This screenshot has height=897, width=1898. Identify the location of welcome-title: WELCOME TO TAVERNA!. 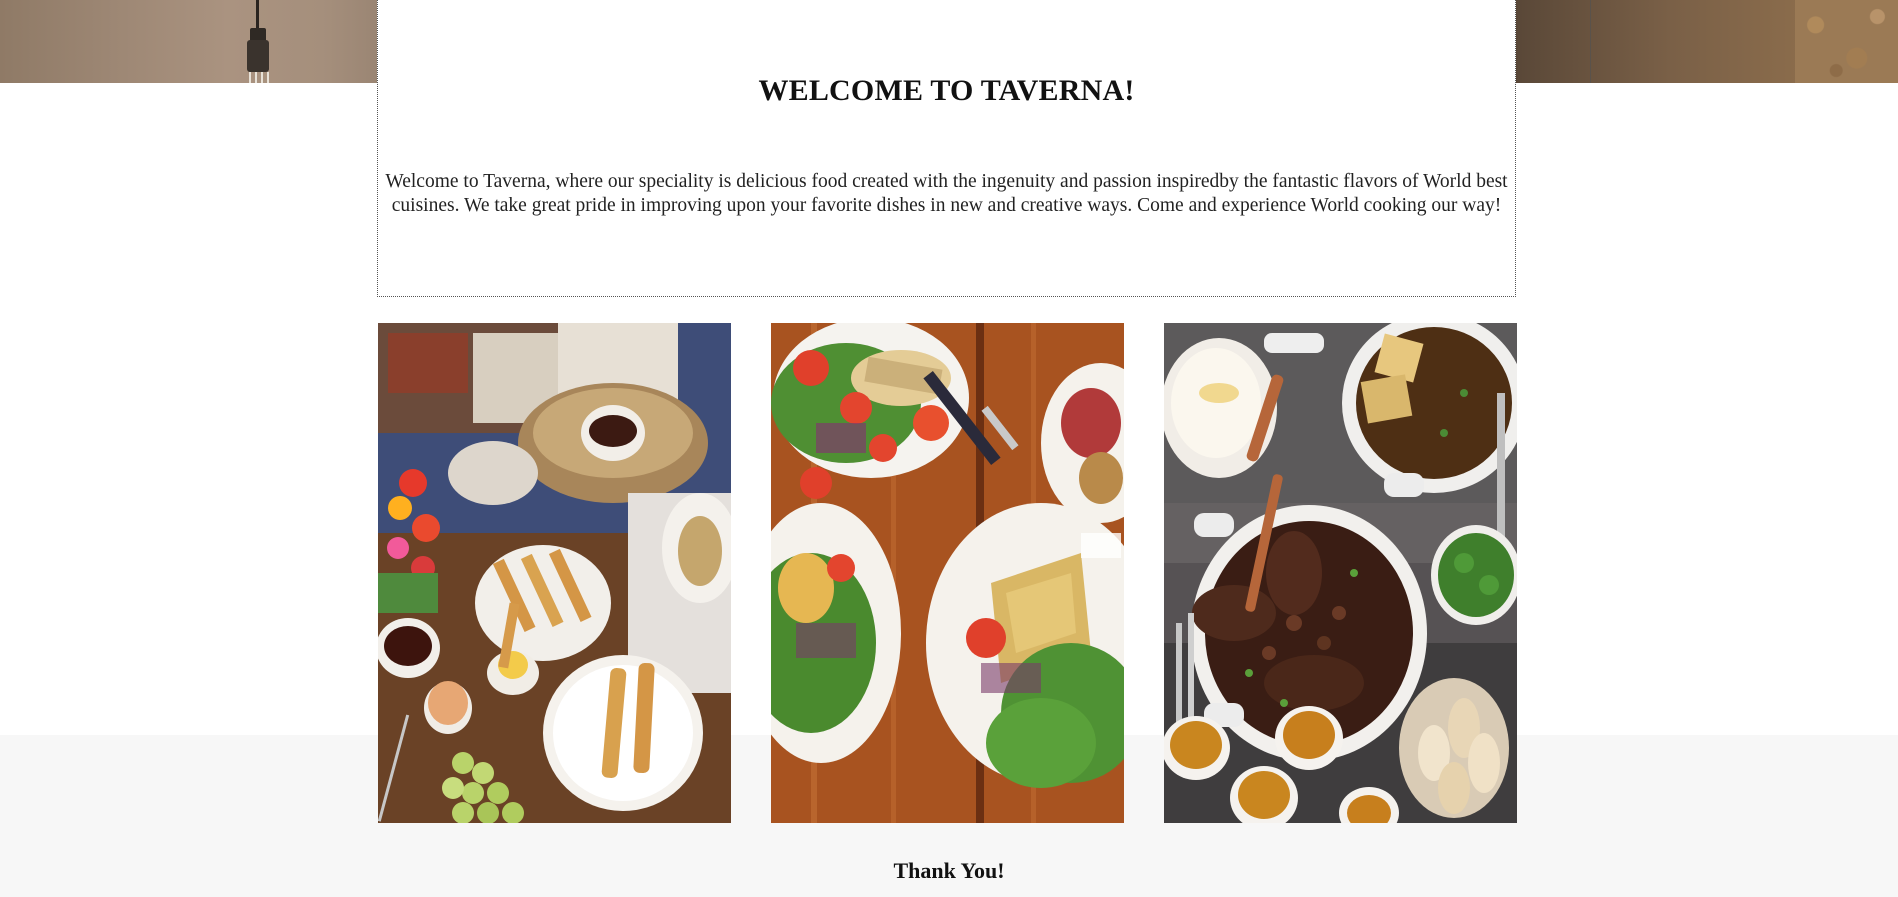
(946, 90).